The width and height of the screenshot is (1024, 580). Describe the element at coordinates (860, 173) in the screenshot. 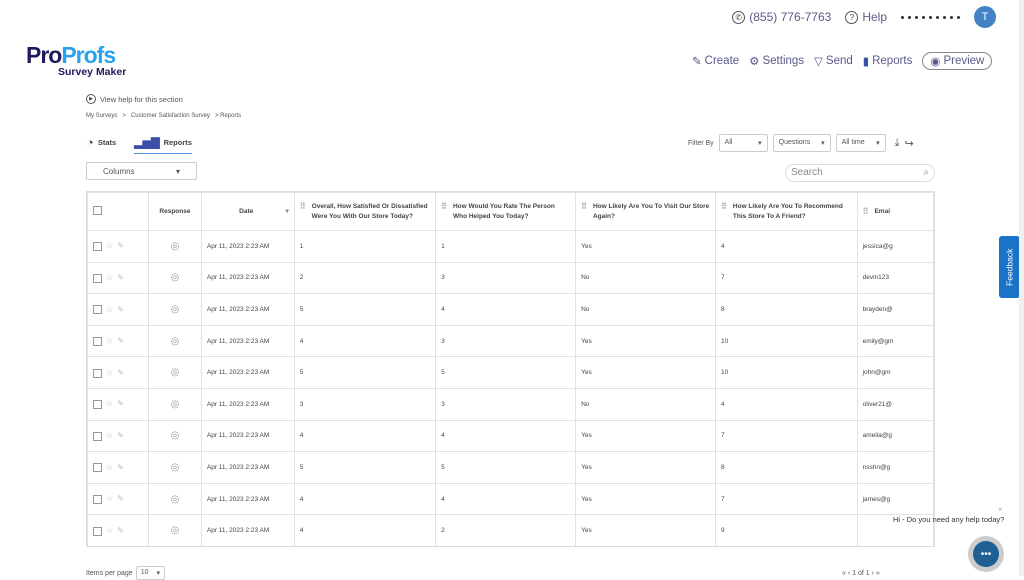

I see `search-input: Search ⌕` at that location.